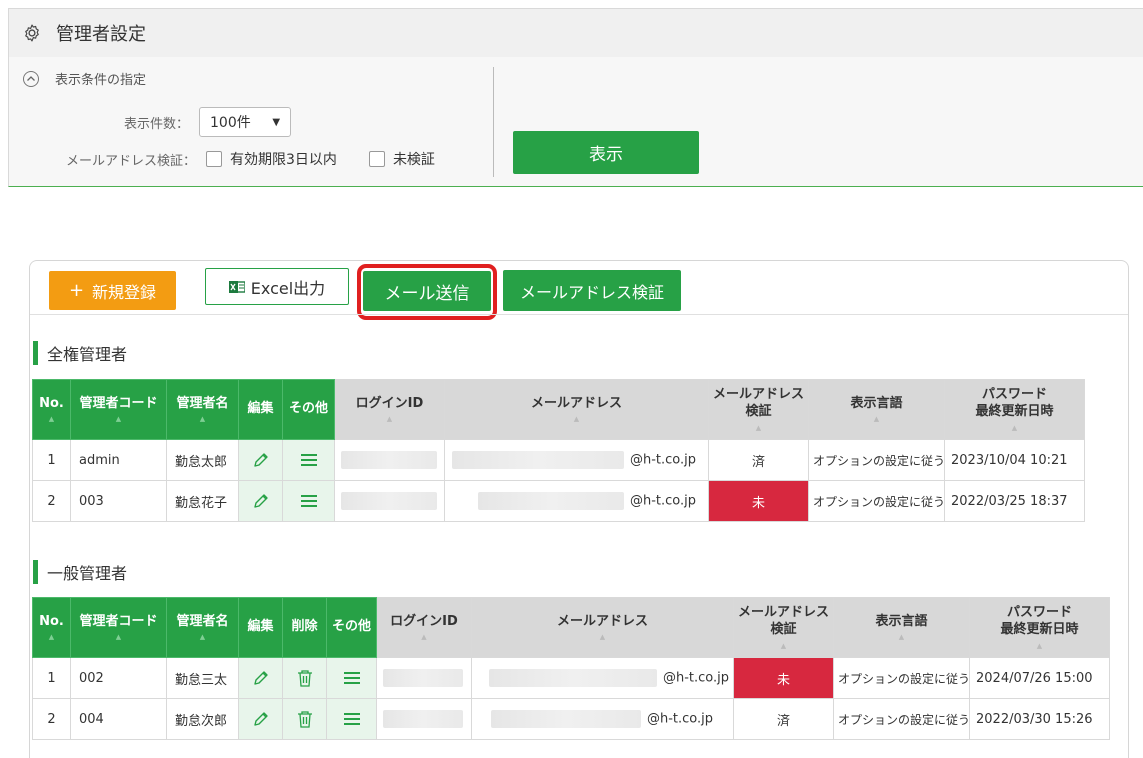 This screenshot has height=758, width=1143. I want to click on unverified-checkbox, so click(376, 159).